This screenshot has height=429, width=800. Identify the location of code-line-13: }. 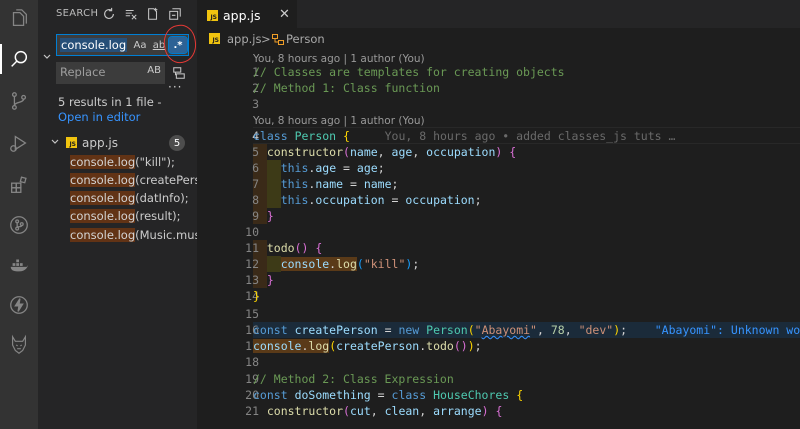
(270, 280).